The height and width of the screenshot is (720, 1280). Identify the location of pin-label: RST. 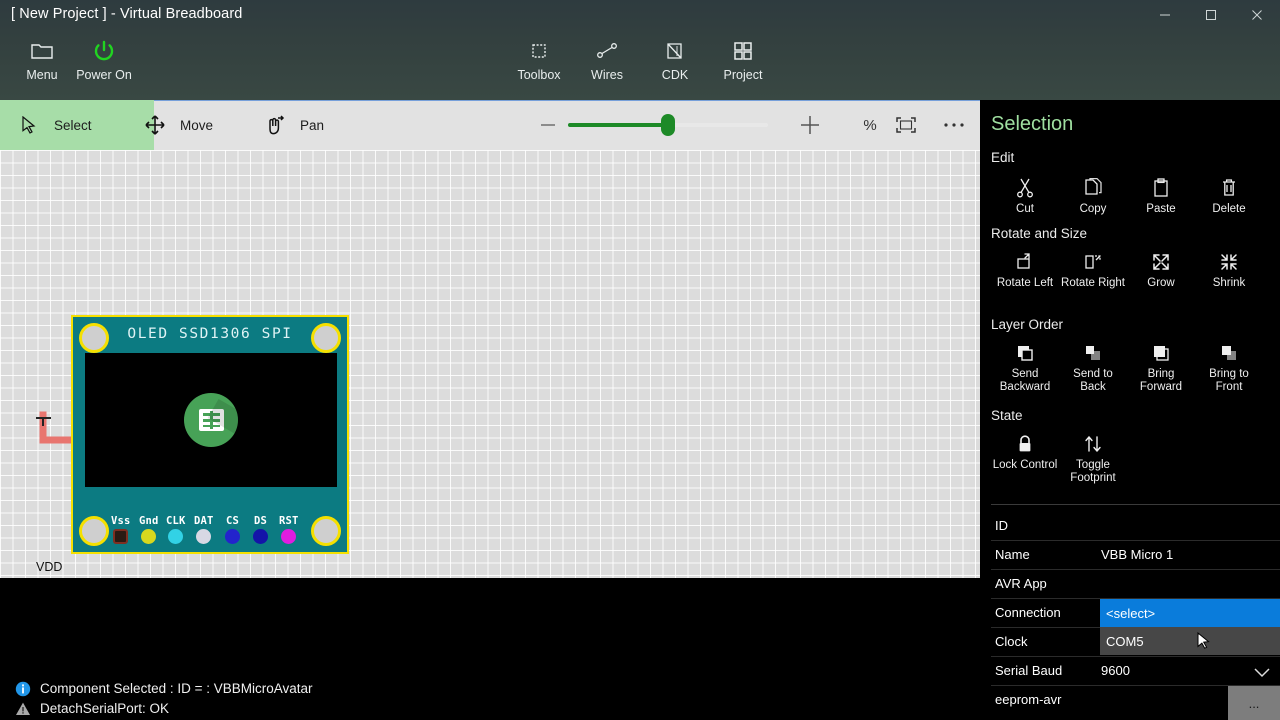
(289, 521).